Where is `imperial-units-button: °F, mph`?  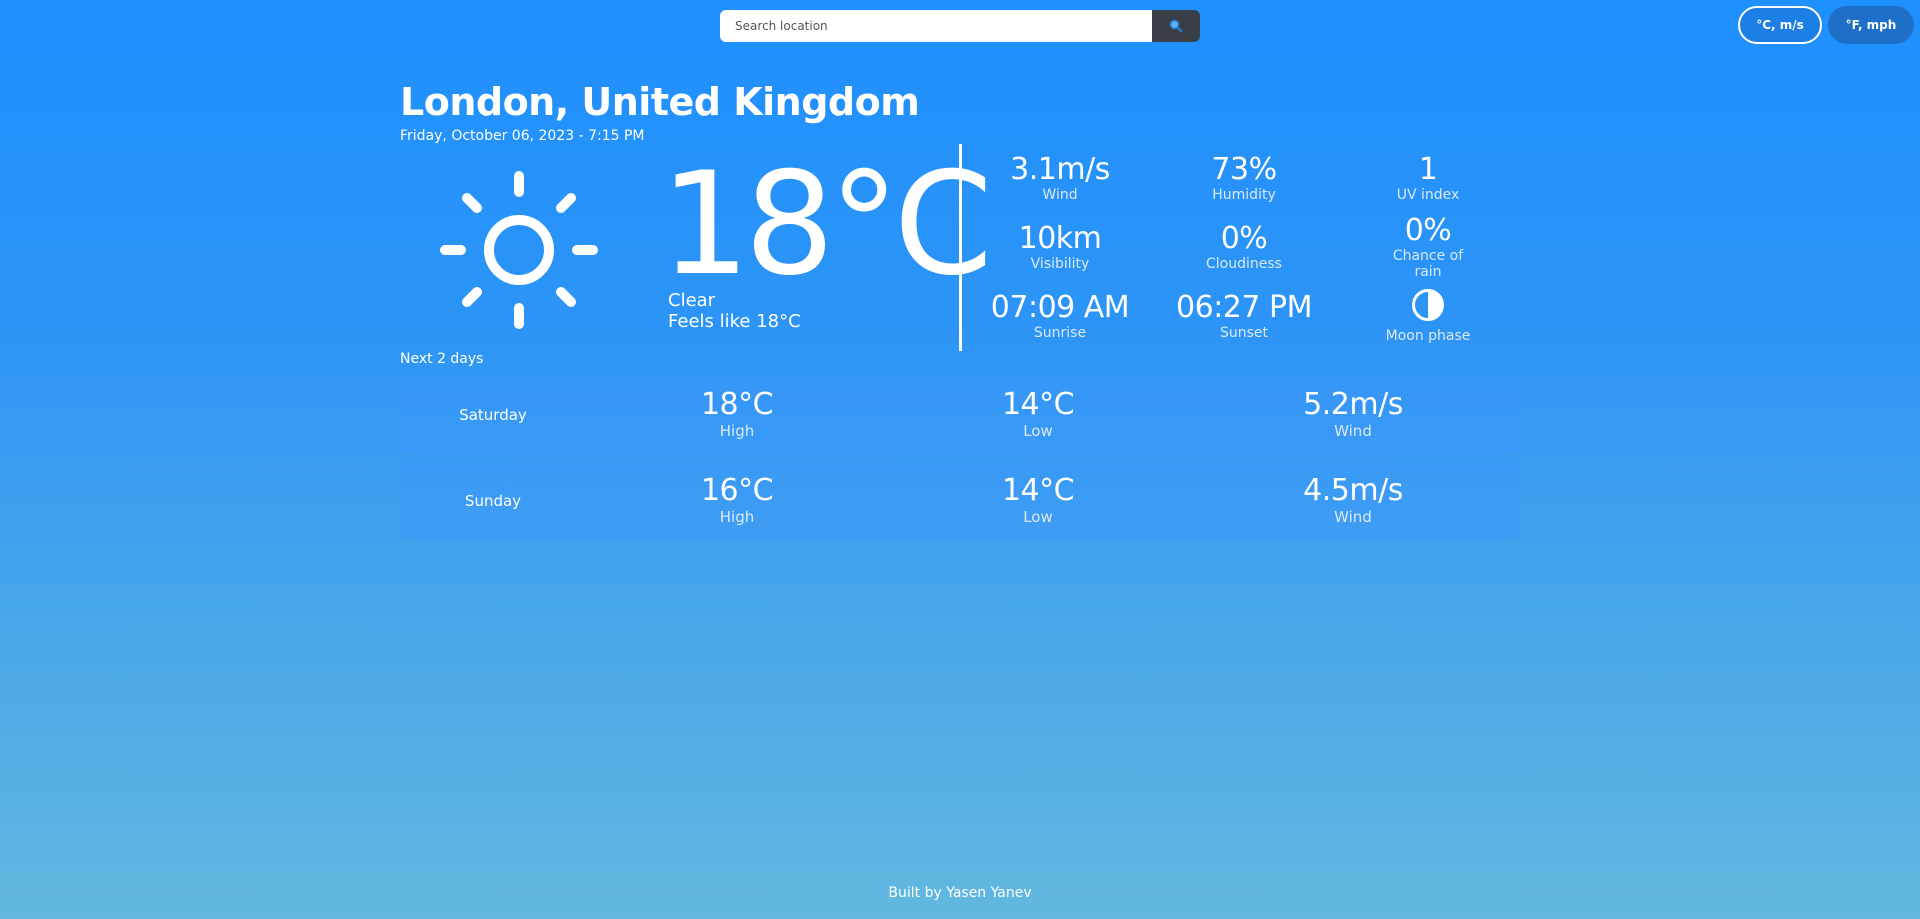 imperial-units-button: °F, mph is located at coordinates (1871, 25).